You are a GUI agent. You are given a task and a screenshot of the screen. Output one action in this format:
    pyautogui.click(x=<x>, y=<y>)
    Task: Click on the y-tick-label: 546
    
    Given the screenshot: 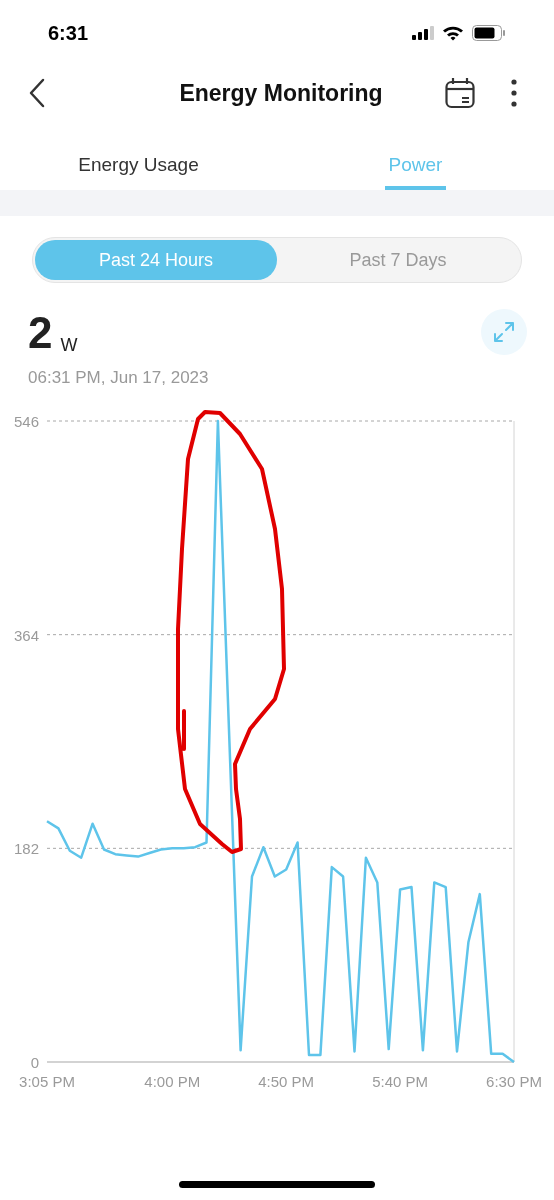 What is the action you would take?
    pyautogui.click(x=26, y=421)
    